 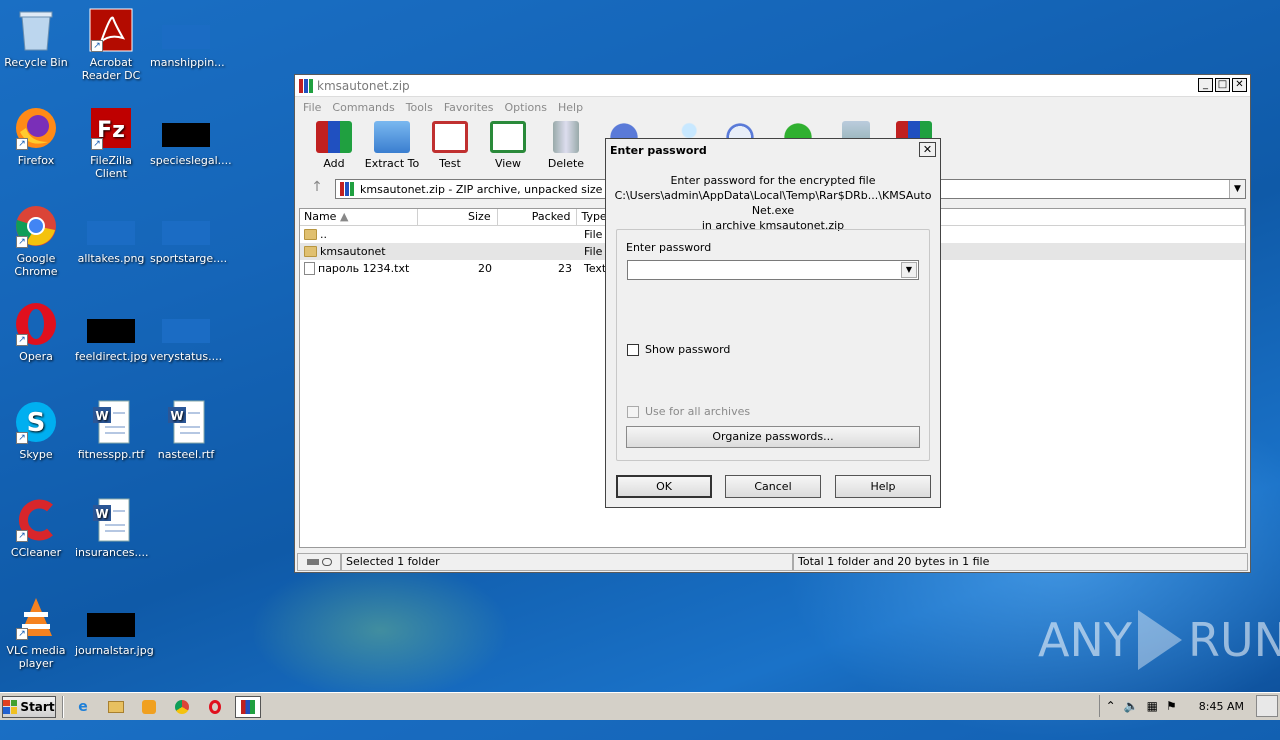 I want to click on desktop-icon-recycle-bin: Recycle Bin, so click(x=36, y=38).